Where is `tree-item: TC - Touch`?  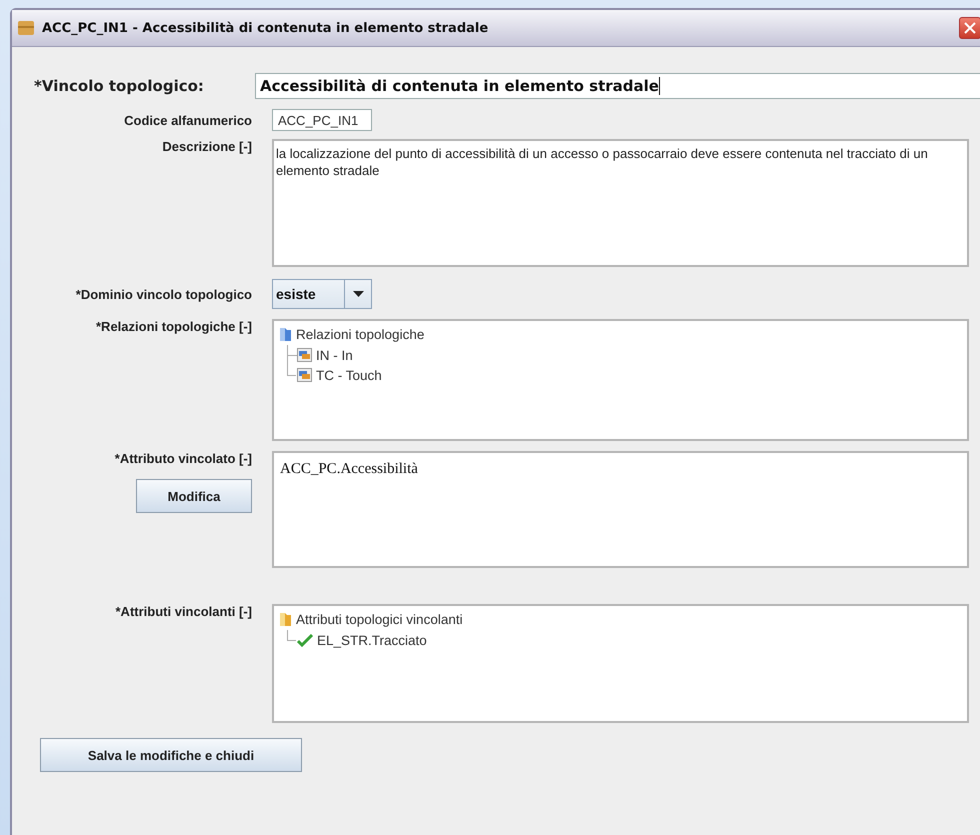 tree-item: TC - Touch is located at coordinates (339, 375).